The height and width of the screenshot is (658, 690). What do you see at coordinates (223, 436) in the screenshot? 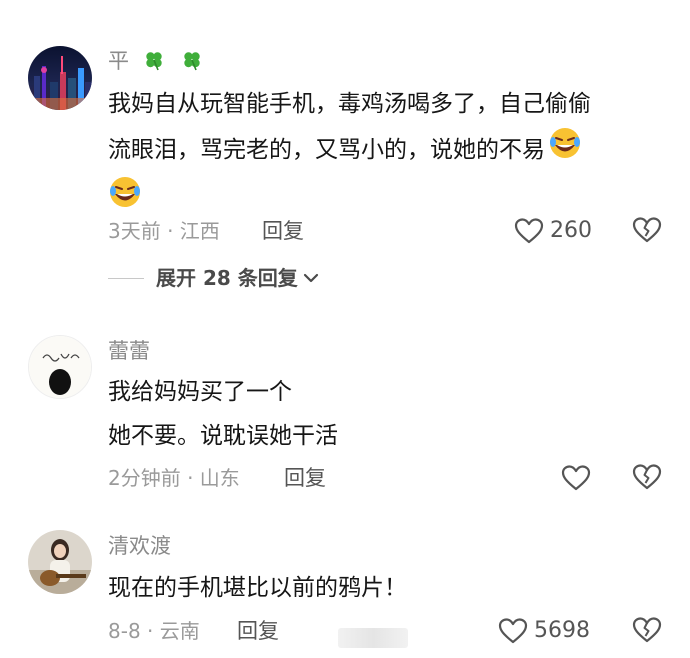
I see `comment-line: 她不要。说耽误她干活` at bounding box center [223, 436].